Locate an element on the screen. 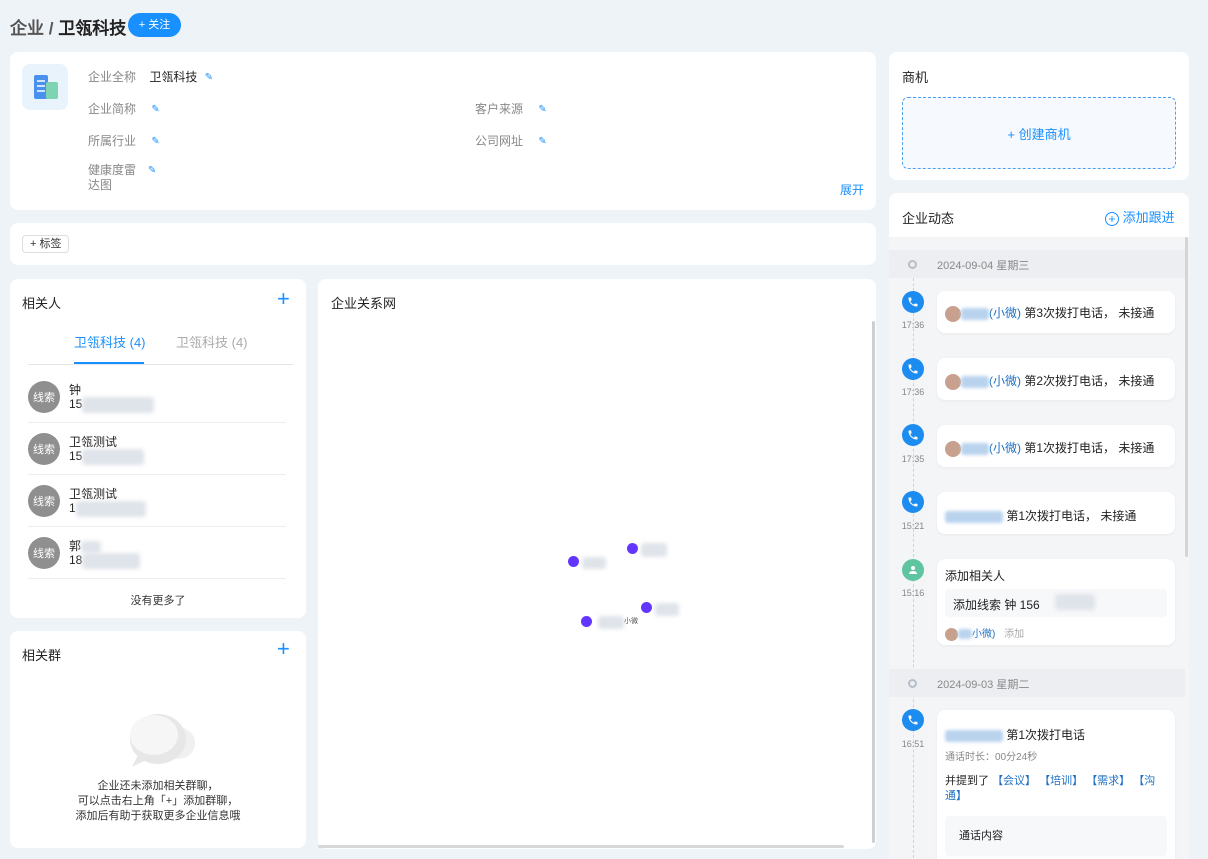 The width and height of the screenshot is (1208, 859). tab-company-inactive: 卫瓴科技 (4) is located at coordinates (212, 341).